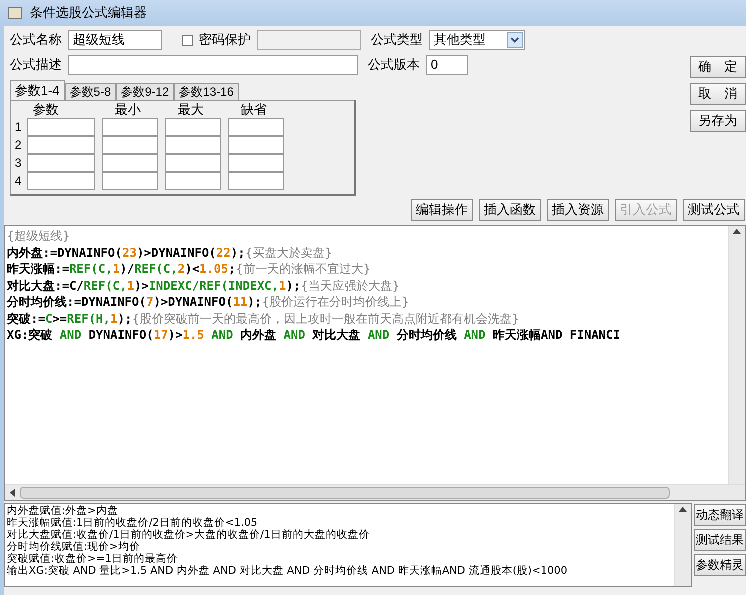 This screenshot has width=746, height=595. I want to click on output-line: 内外盘赋值:外盘>内盘, so click(62, 511).